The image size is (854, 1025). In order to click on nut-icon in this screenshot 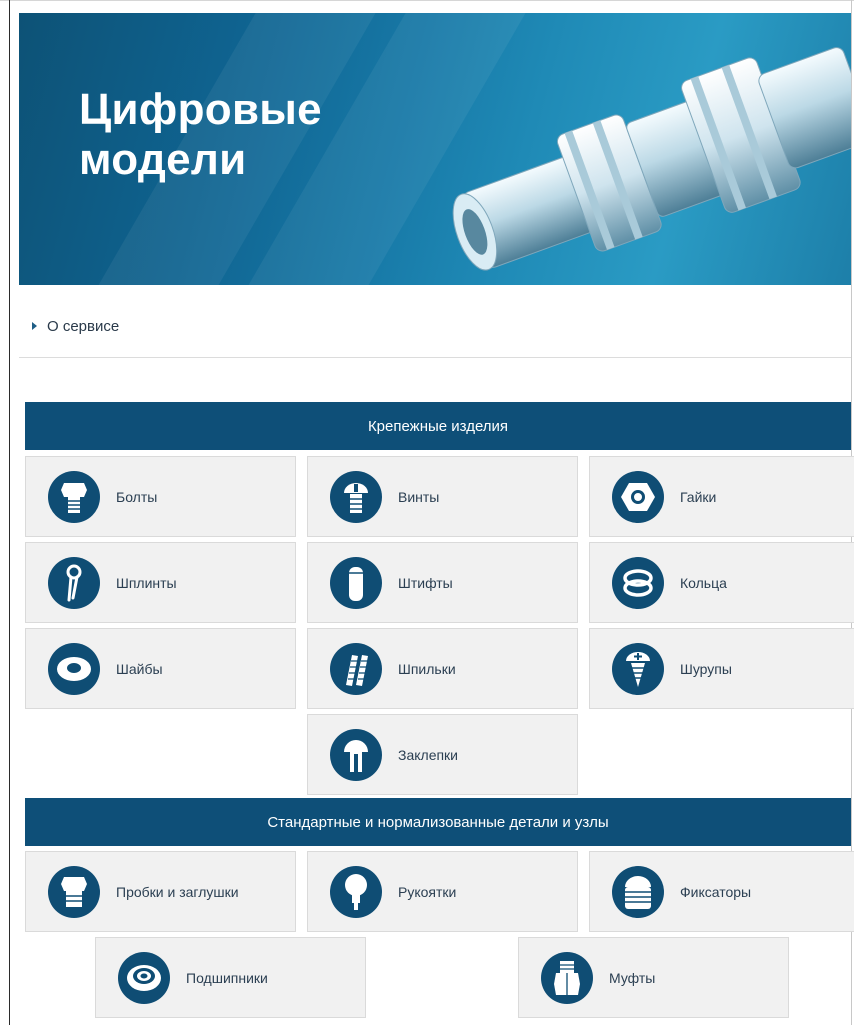, I will do `click(638, 496)`.